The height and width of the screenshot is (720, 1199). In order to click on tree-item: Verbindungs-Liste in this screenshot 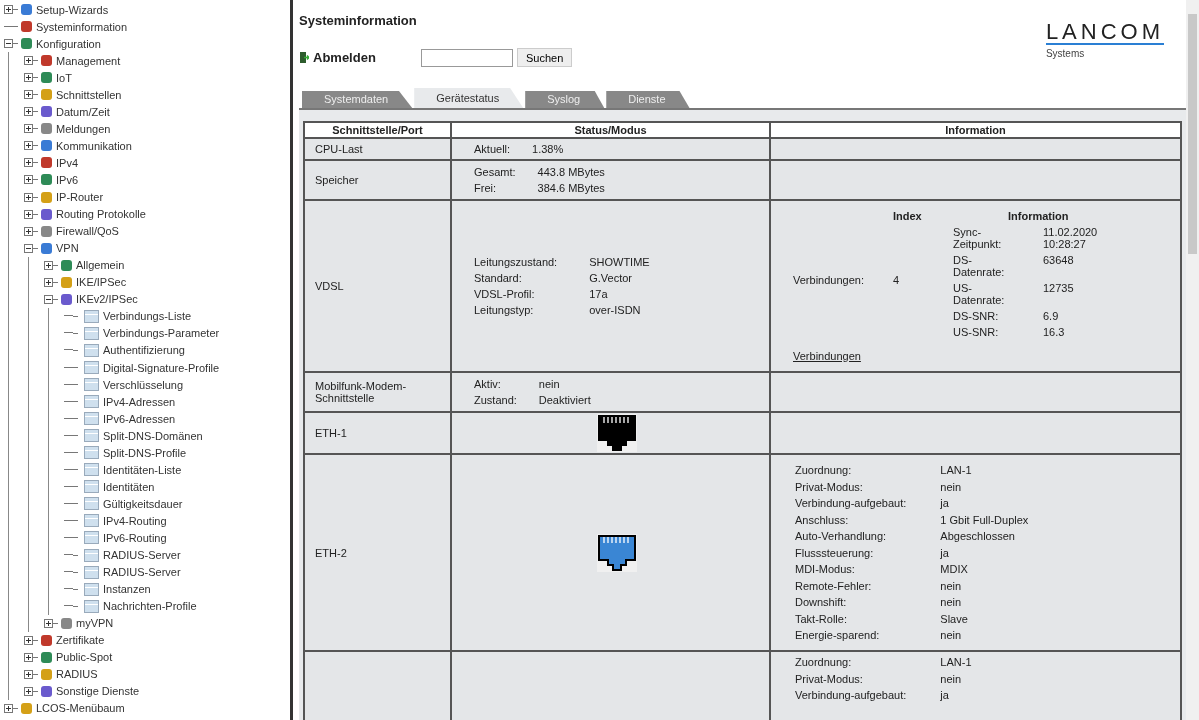, I will do `click(147, 316)`.